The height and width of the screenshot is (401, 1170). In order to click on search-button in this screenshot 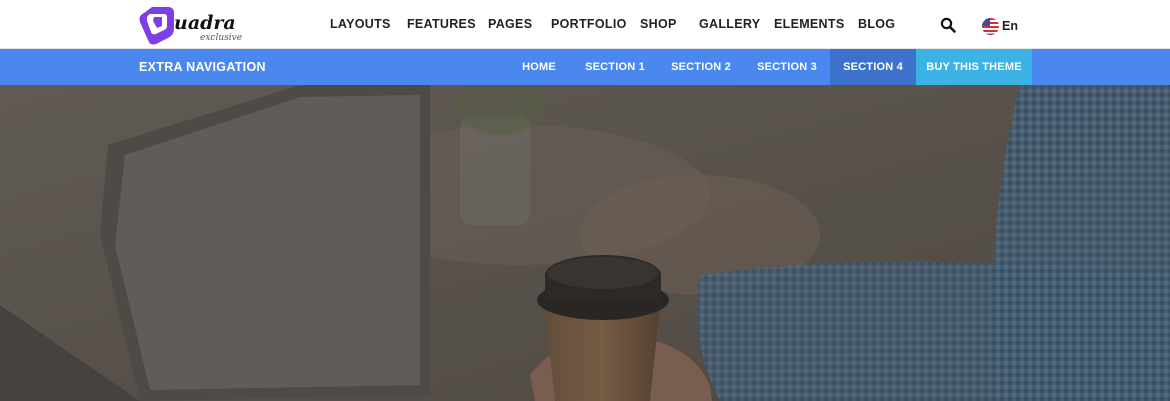, I will do `click(948, 25)`.